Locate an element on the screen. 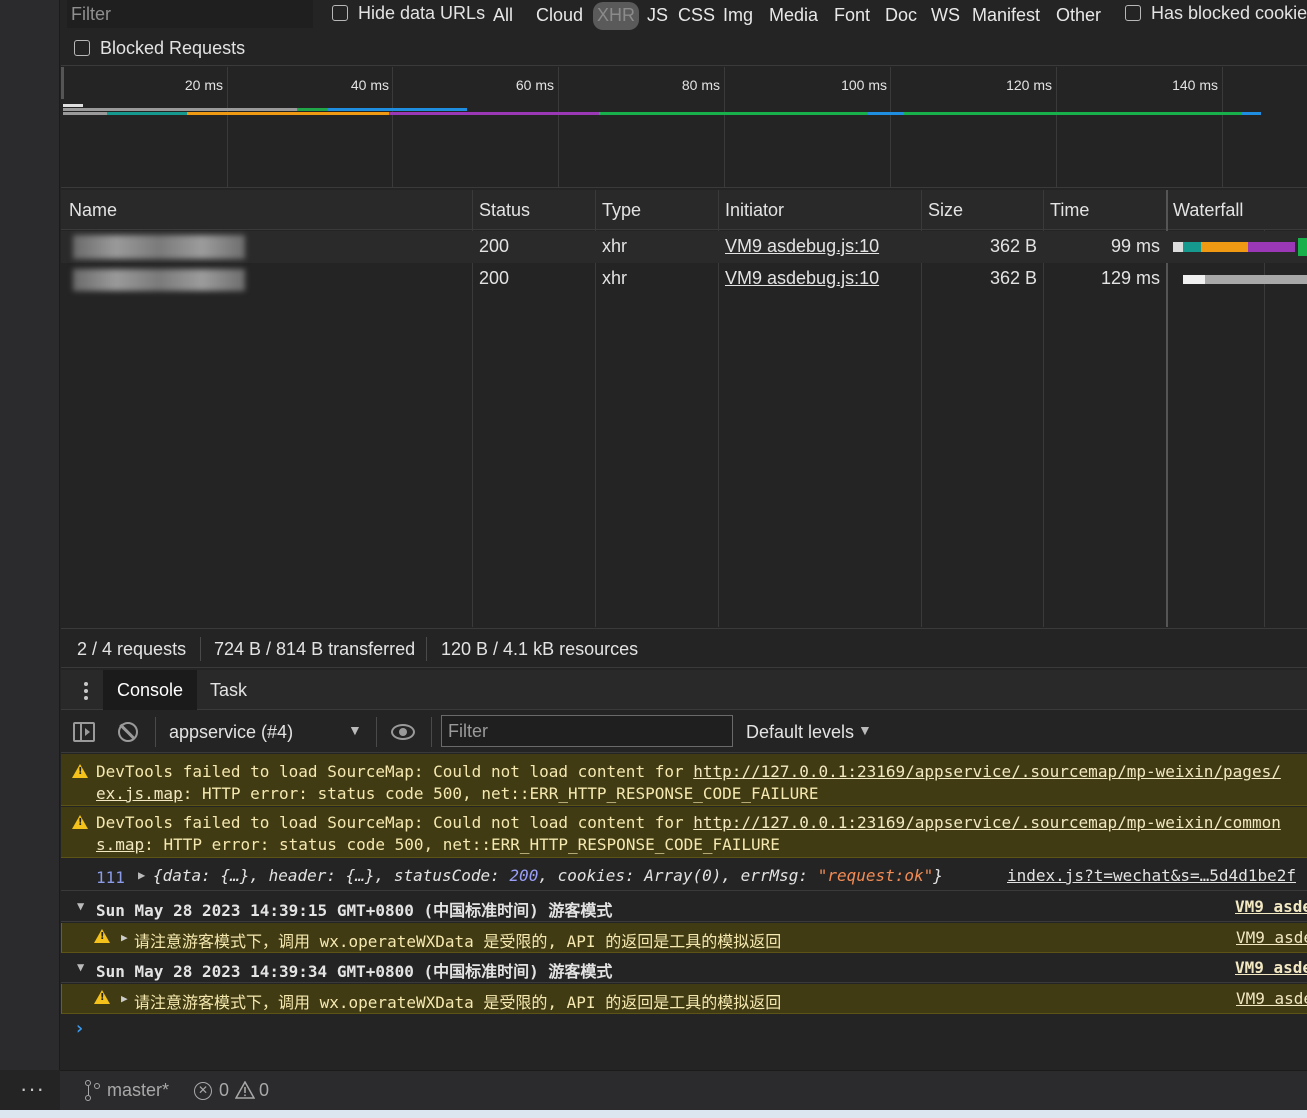 The height and width of the screenshot is (1118, 1307). column-header-time: Time is located at coordinates (1069, 210).